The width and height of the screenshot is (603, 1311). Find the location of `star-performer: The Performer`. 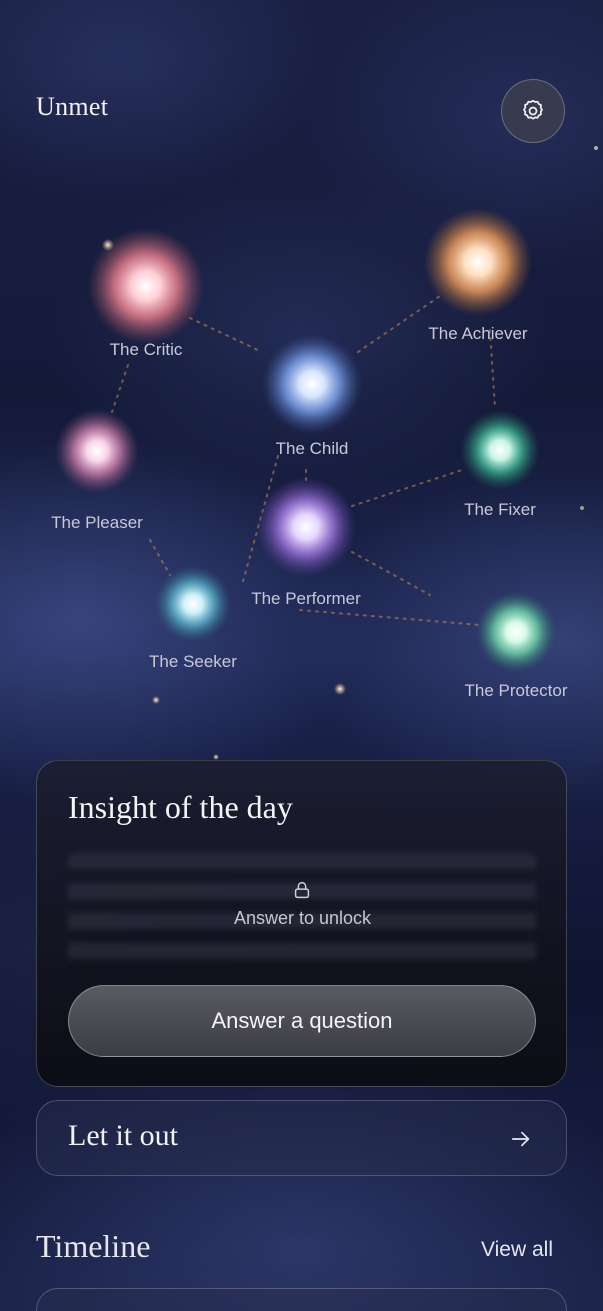

star-performer: The Performer is located at coordinates (306, 542).